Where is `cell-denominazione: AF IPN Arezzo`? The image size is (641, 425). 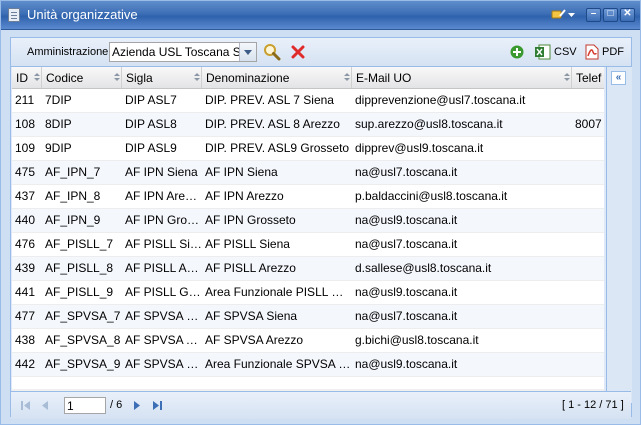
cell-denominazione: AF IPN Arezzo is located at coordinates (244, 196).